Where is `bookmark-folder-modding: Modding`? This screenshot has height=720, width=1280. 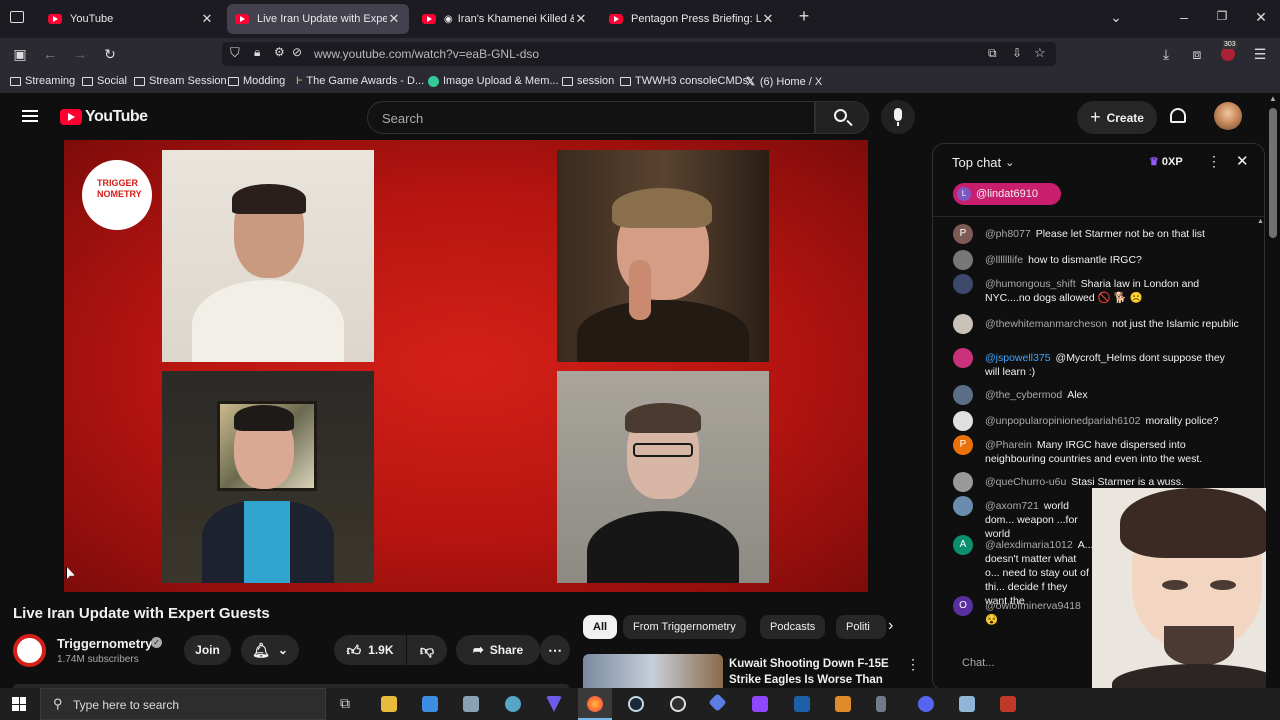
bookmark-folder-modding: Modding is located at coordinates (256, 81).